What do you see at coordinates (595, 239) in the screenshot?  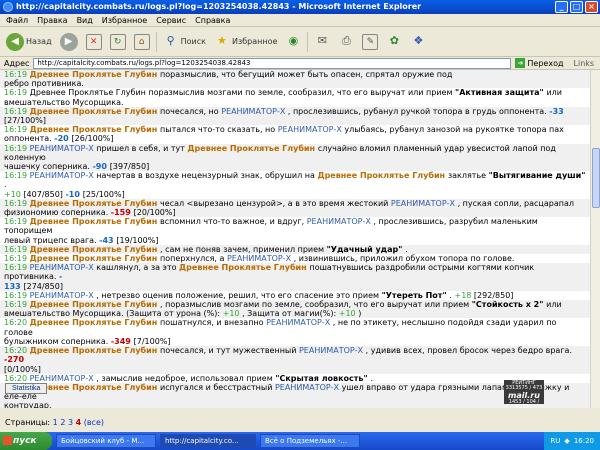 I see `vertical-scrollbar` at bounding box center [595, 239].